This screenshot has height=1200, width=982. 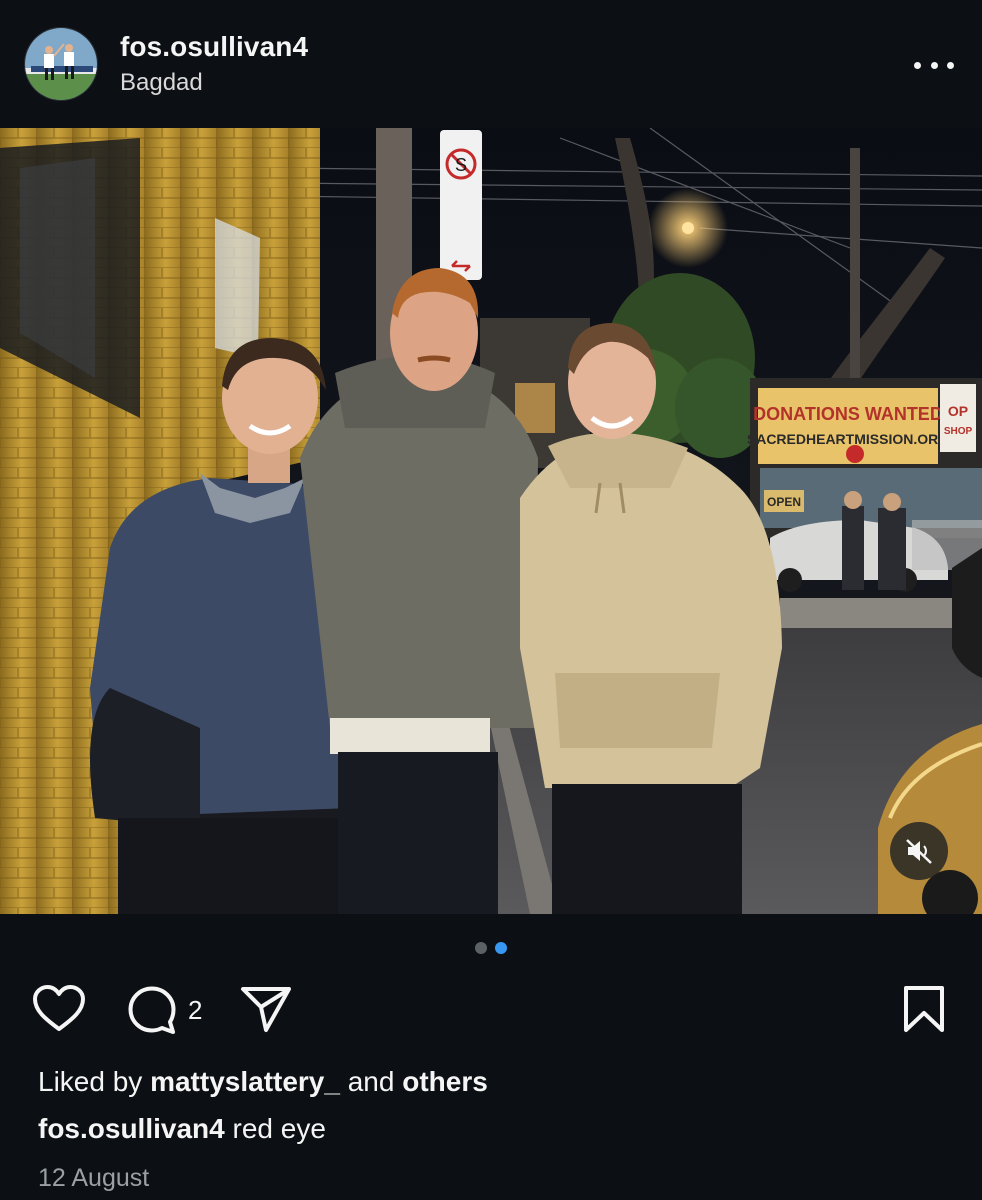 I want to click on parking-sign: S, so click(x=461, y=205).